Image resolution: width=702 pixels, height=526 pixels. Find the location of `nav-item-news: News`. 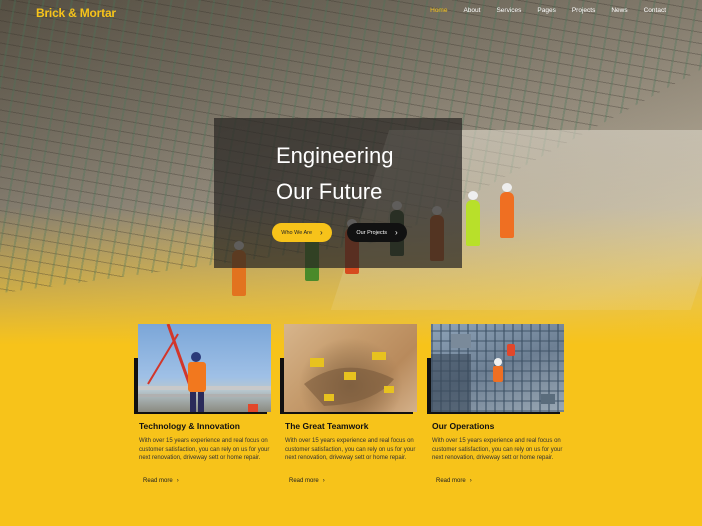

nav-item-news: News is located at coordinates (619, 10).